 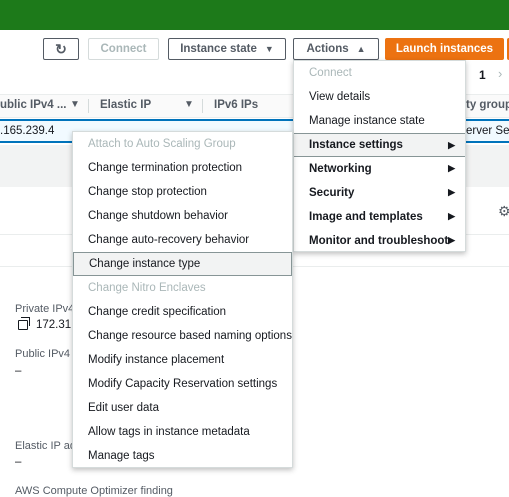 I want to click on menu-item-allow-tags-in-metadata: Allow tags in instance metadata, so click(x=182, y=432).